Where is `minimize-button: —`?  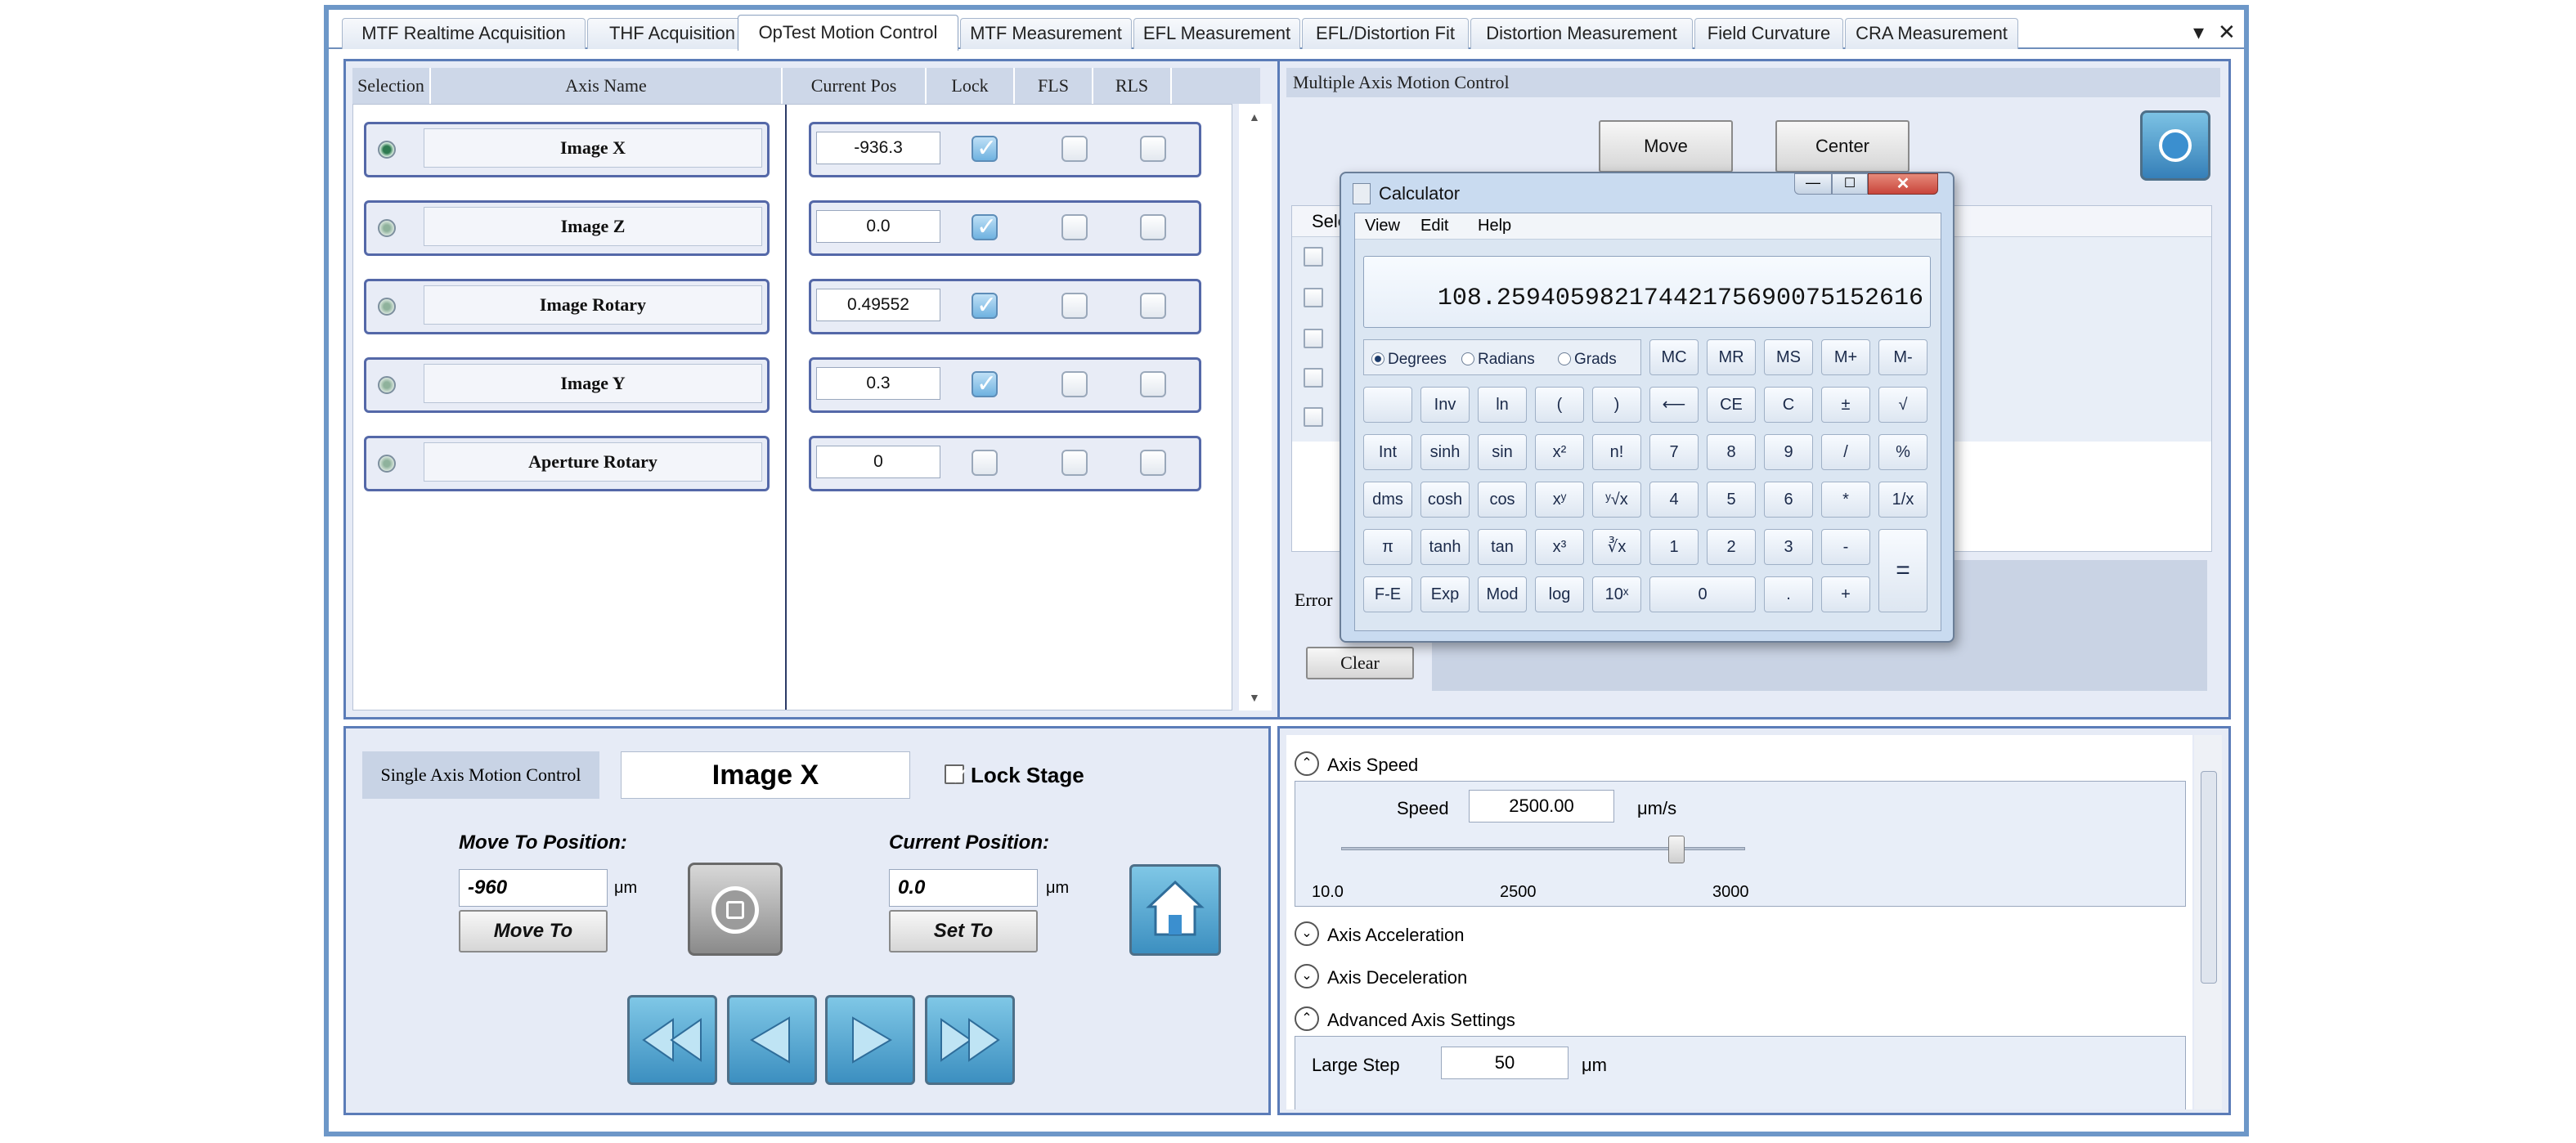 minimize-button: — is located at coordinates (1813, 184).